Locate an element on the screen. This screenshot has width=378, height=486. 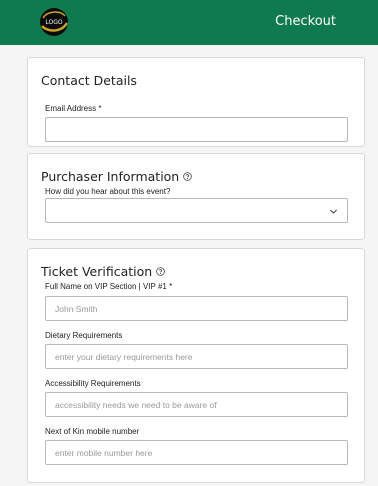
next-of-kin-label: Next of Kin mobile number is located at coordinates (92, 431).